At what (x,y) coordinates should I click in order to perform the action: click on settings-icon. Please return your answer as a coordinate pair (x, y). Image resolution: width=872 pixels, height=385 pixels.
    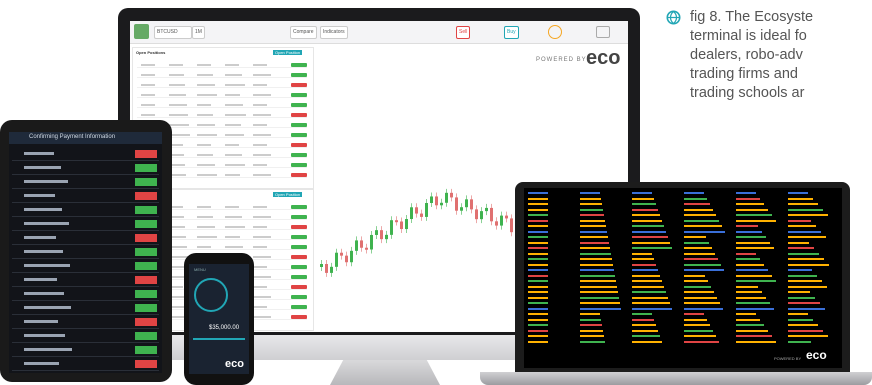
    Looking at the image, I should click on (603, 32).